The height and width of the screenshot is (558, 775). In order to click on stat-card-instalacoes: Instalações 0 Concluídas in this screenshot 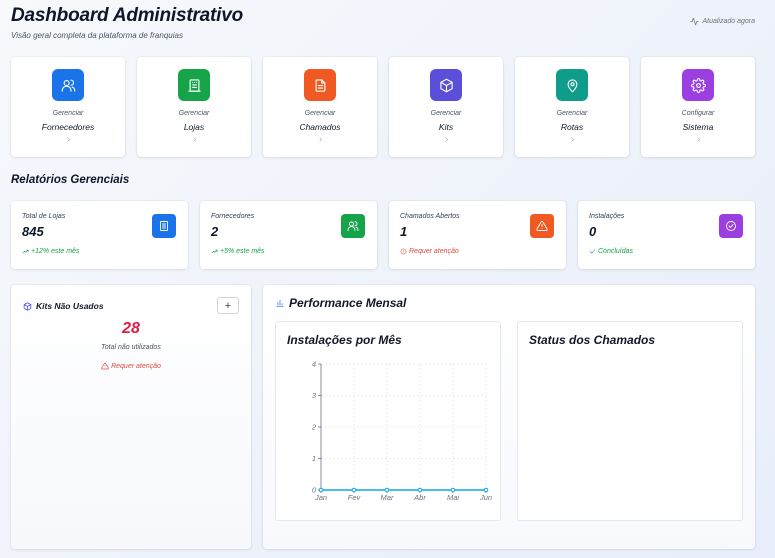, I will do `click(666, 235)`.